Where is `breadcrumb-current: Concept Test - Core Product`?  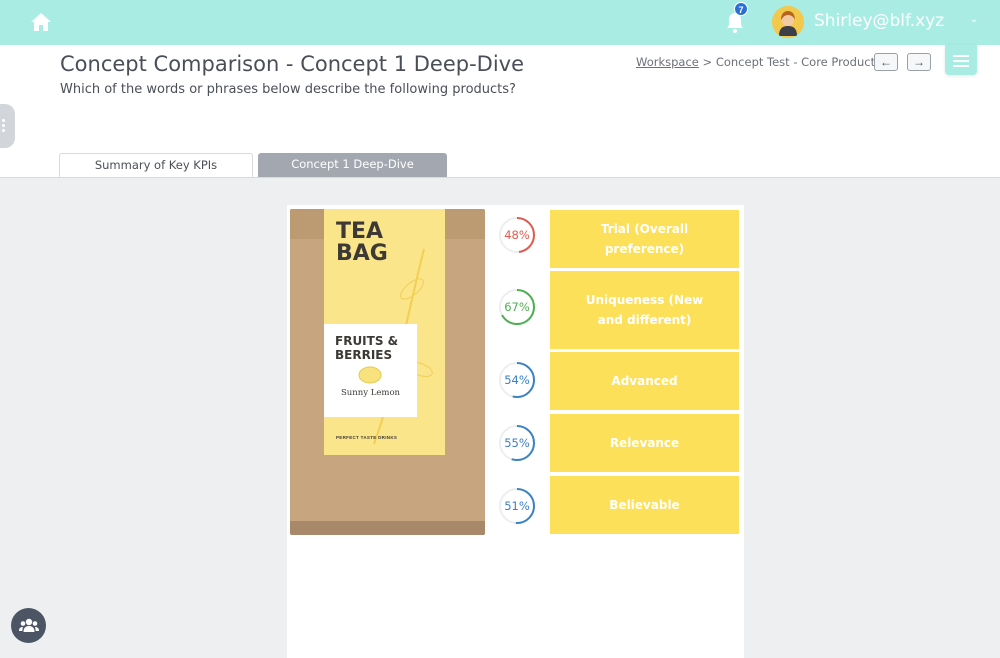 breadcrumb-current: Concept Test - Core Product is located at coordinates (795, 62).